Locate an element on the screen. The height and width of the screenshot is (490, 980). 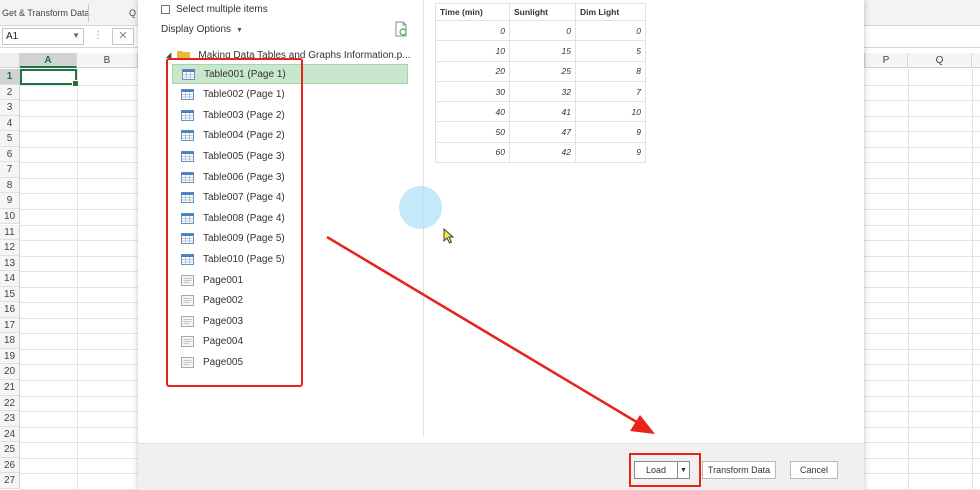
row-header: 3 is located at coordinates (10, 108).